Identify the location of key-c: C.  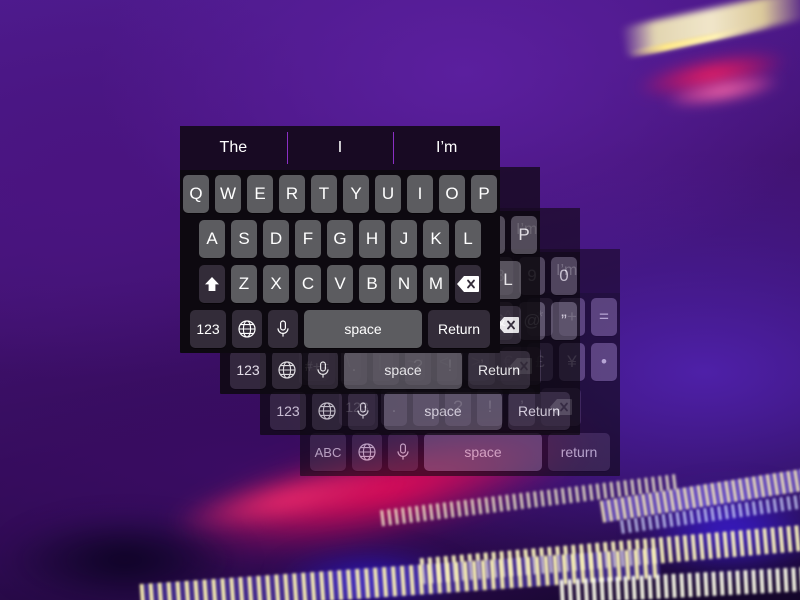
(308, 284).